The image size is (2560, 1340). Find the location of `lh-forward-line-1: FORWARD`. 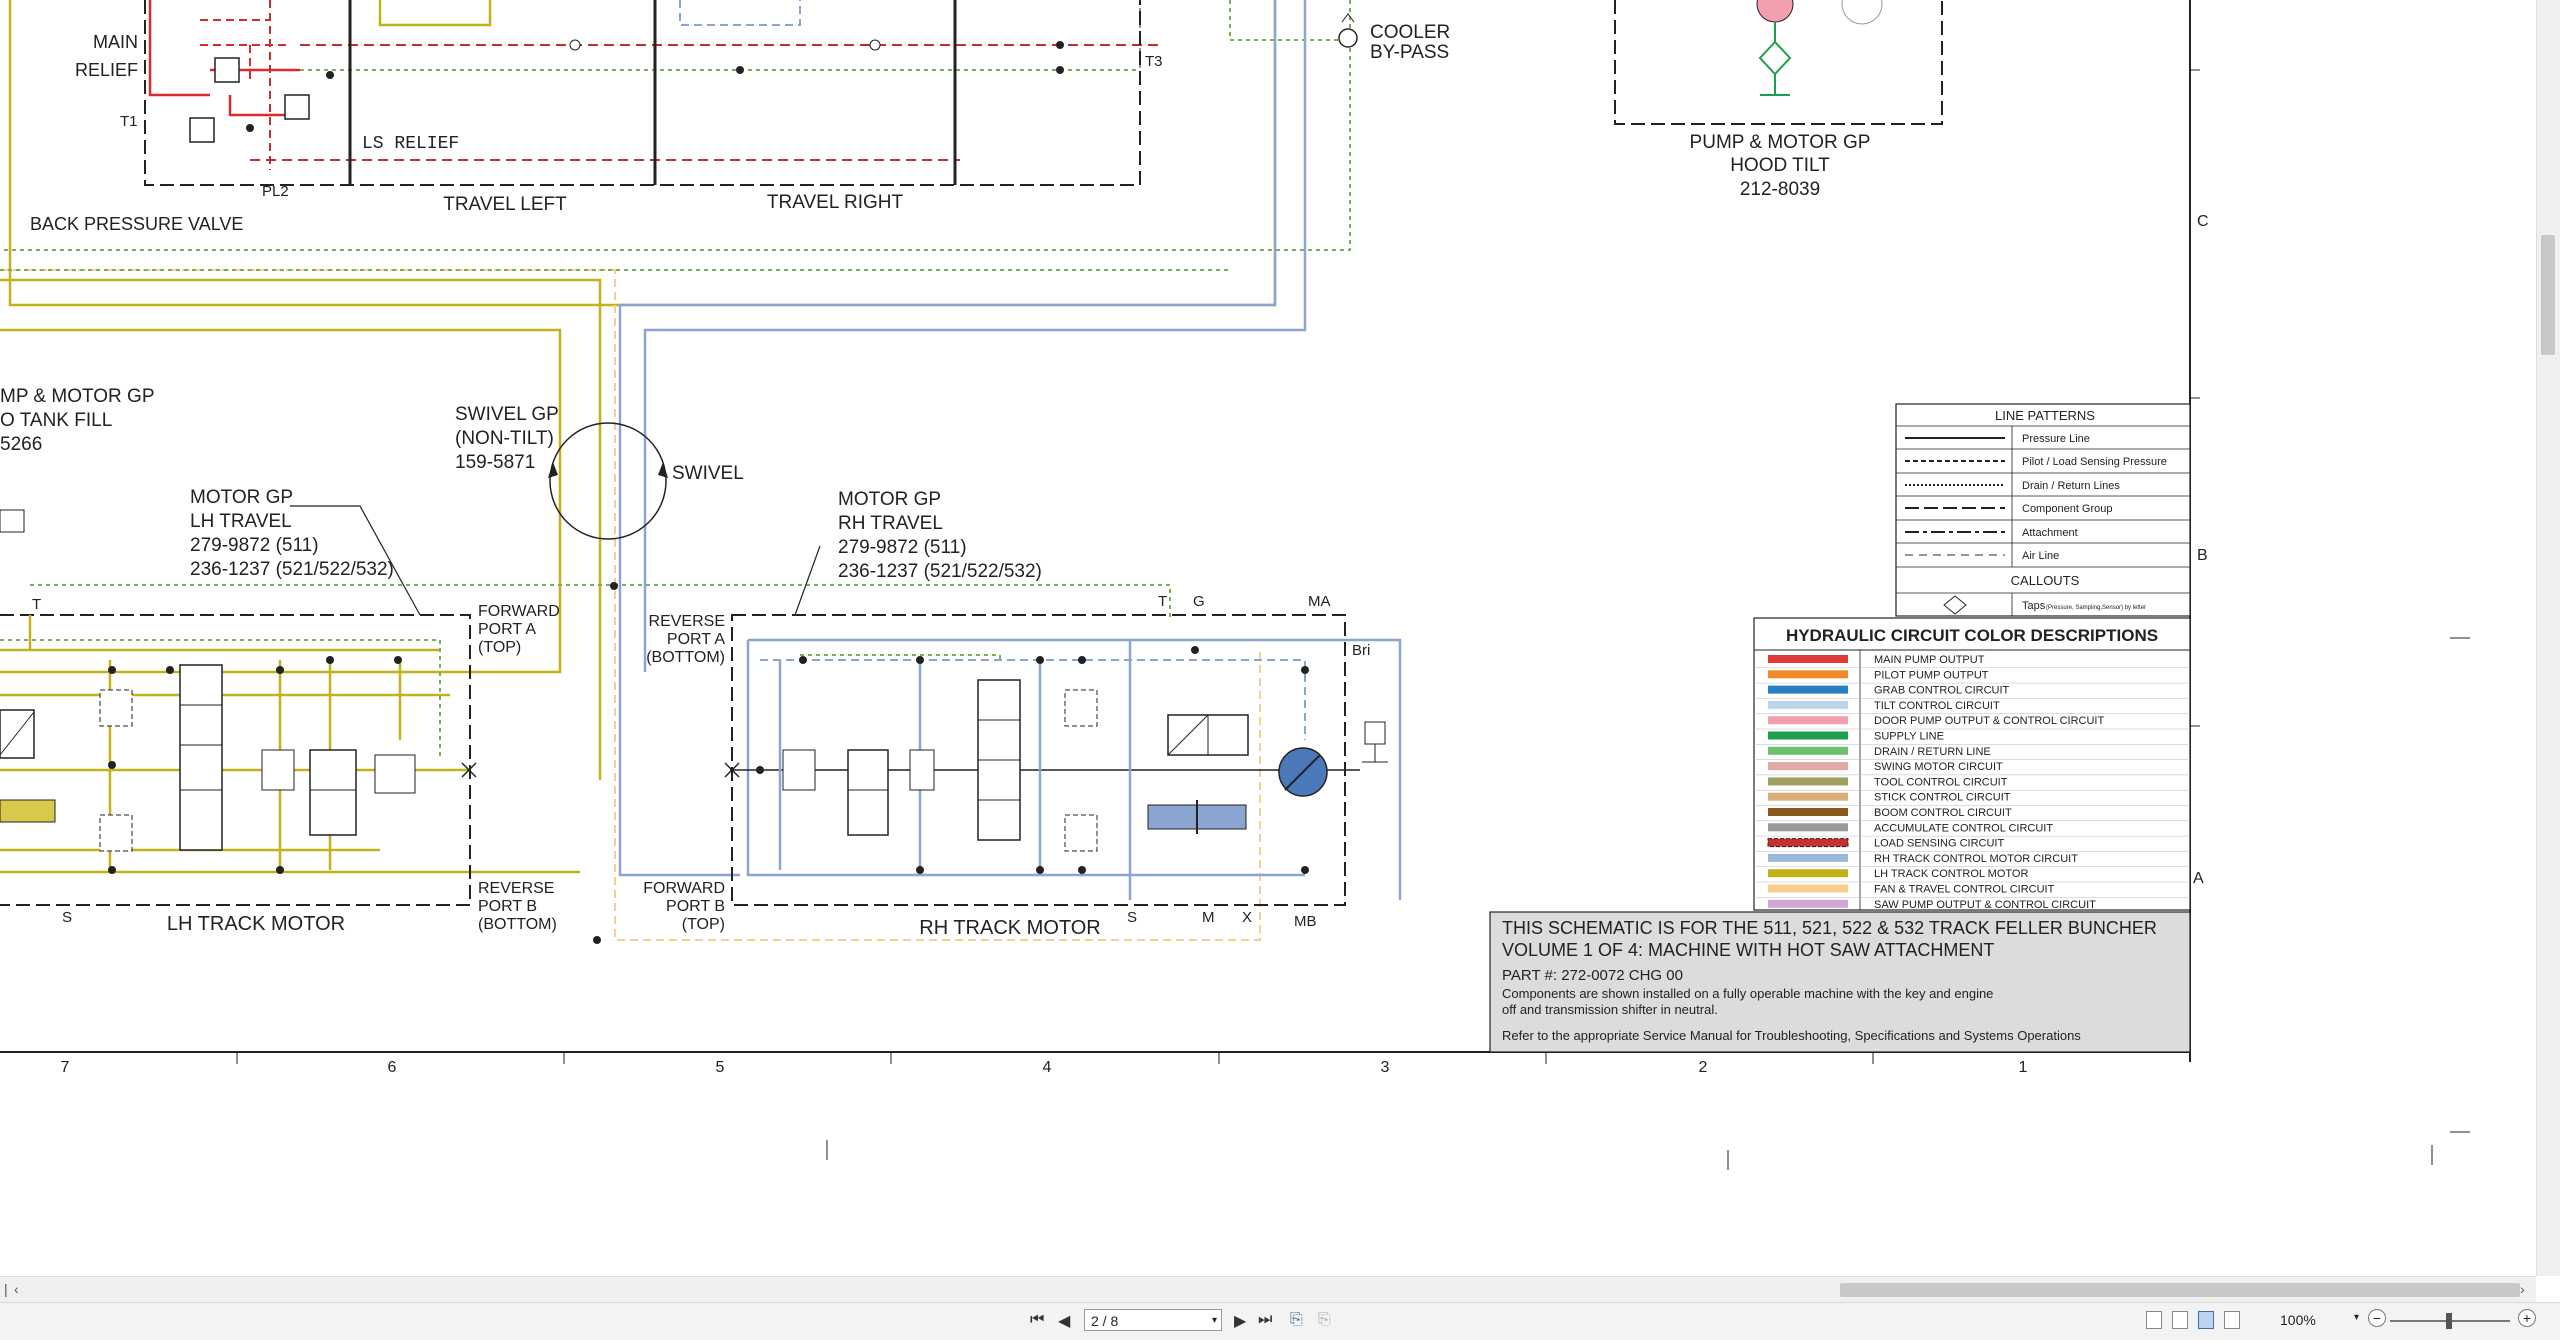

lh-forward-line-1: FORWARD is located at coordinates (519, 611).